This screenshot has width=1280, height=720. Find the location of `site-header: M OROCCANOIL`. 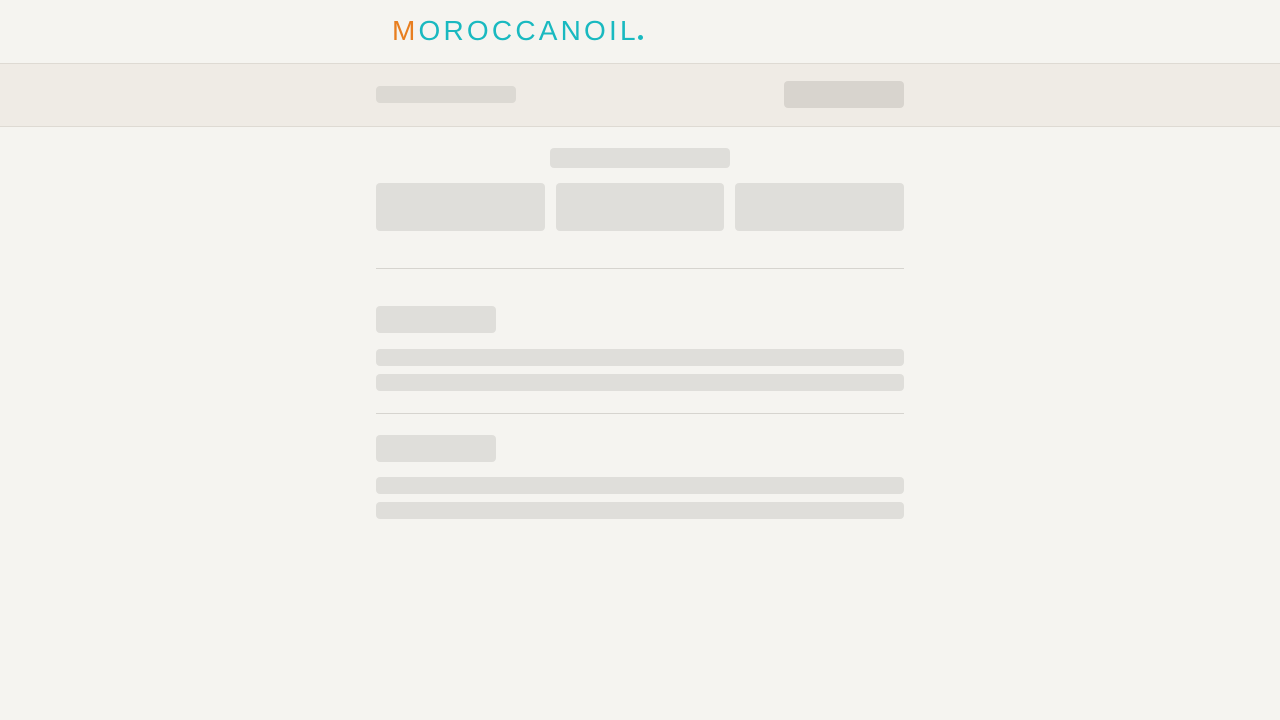

site-header: M OROCCANOIL is located at coordinates (640, 31).